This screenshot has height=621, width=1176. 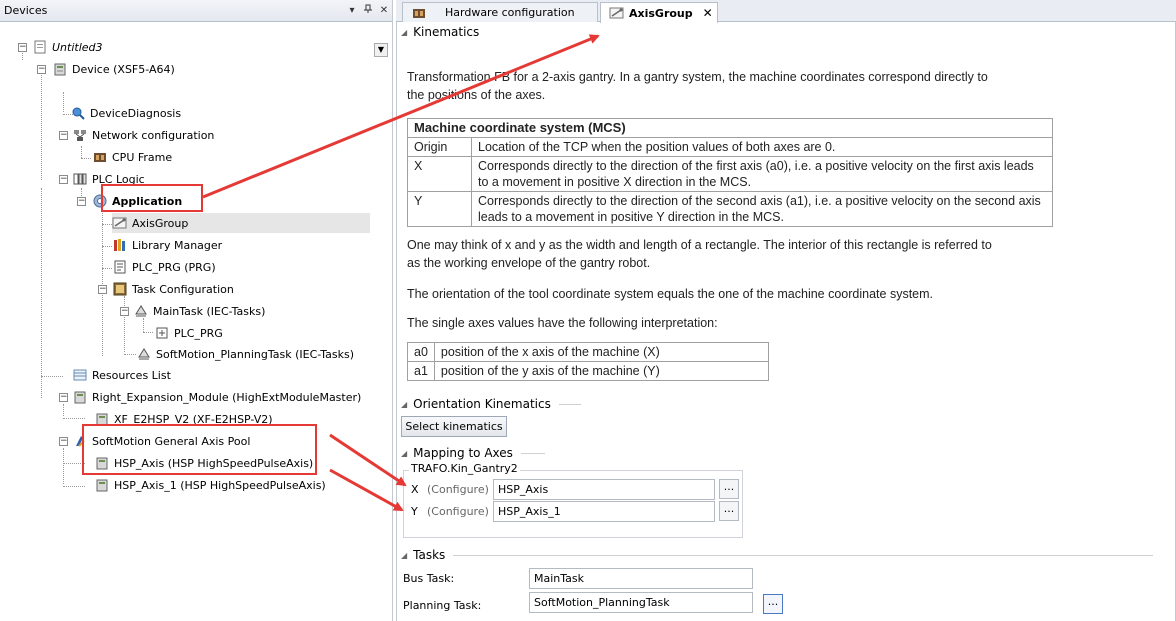 What do you see at coordinates (604, 511) in the screenshot?
I see `mapping-y-axis-field: HSP_Axis_1` at bounding box center [604, 511].